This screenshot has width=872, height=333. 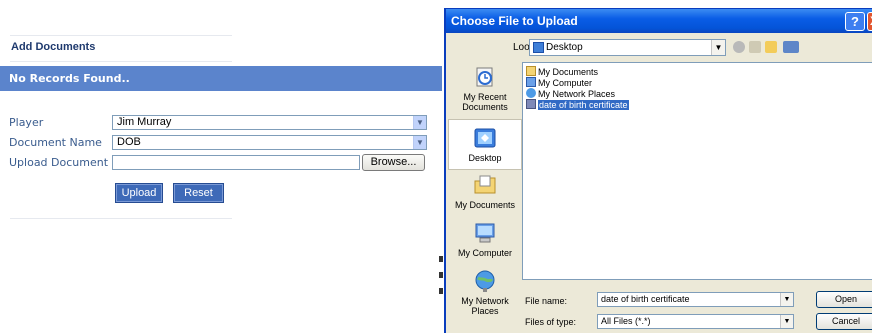 What do you see at coordinates (626, 321) in the screenshot?
I see `files-of-type-value: All Files (*.*)` at bounding box center [626, 321].